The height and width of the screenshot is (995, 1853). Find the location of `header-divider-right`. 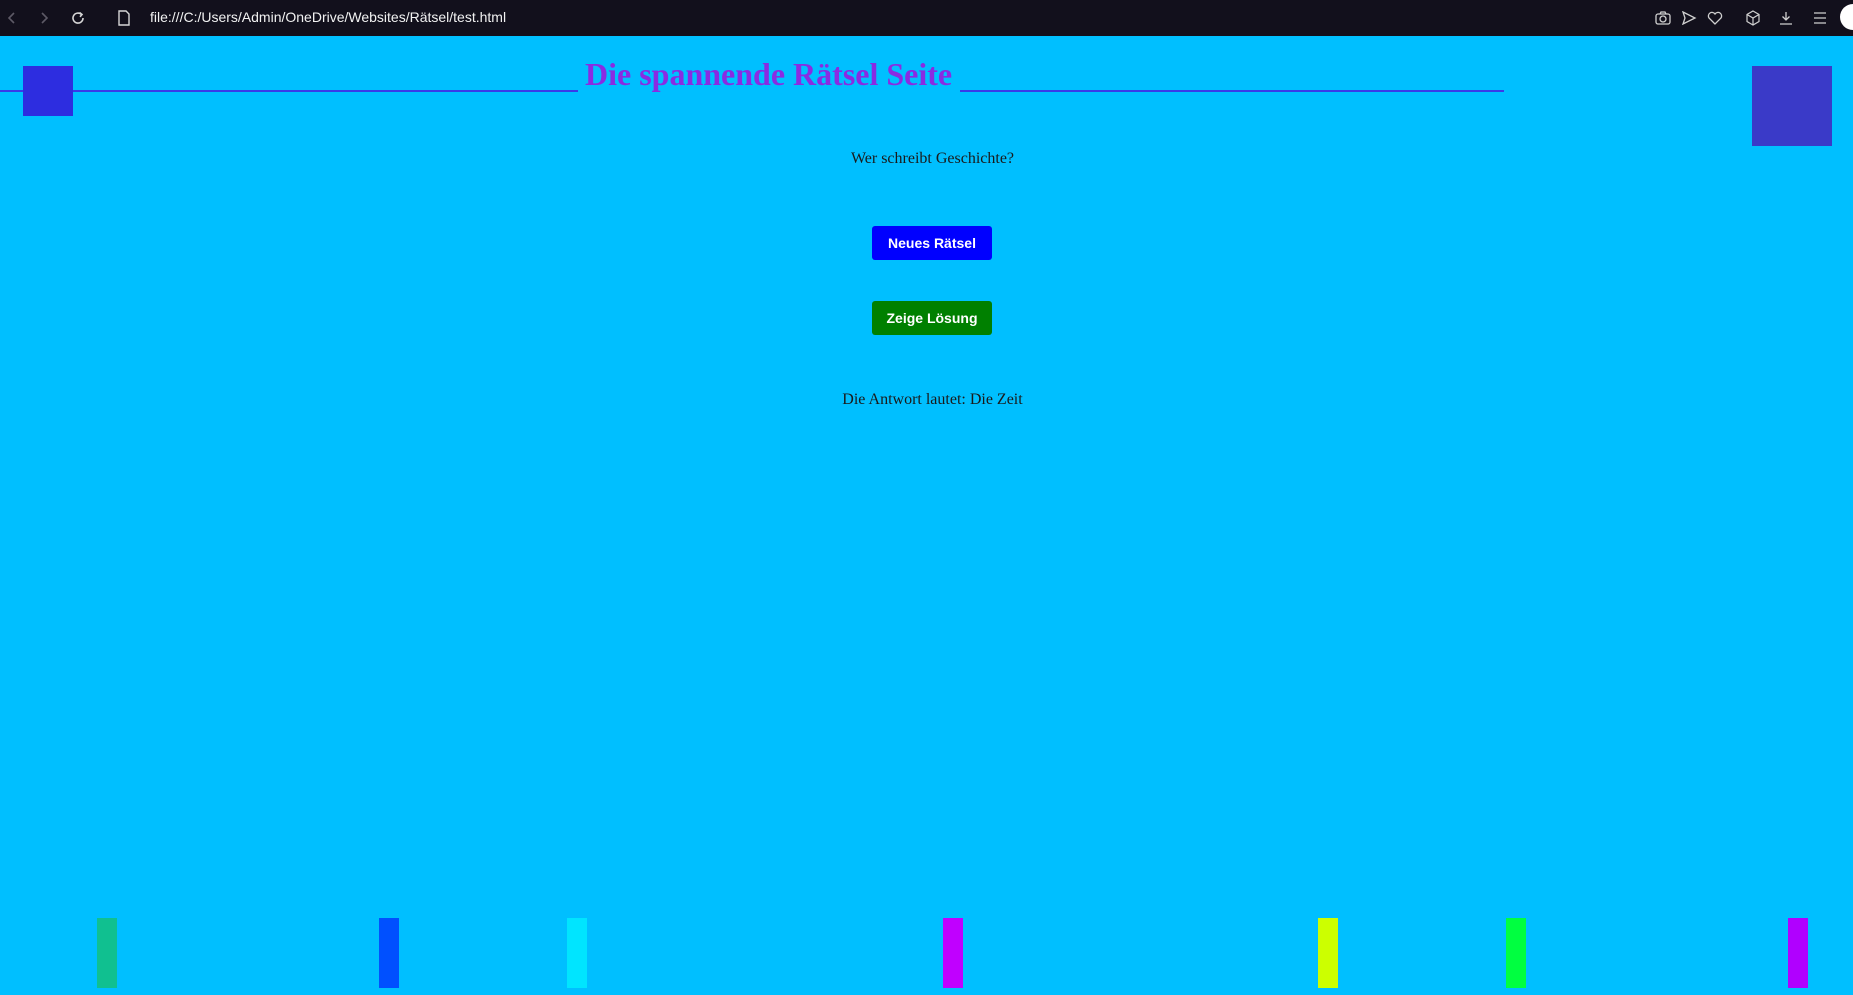

header-divider-right is located at coordinates (1232, 91).